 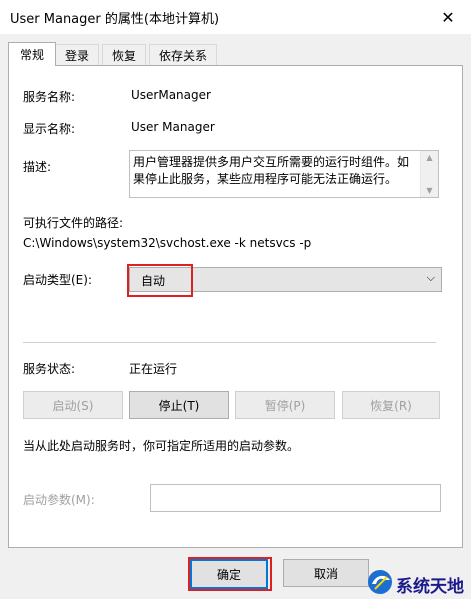 What do you see at coordinates (57, 280) in the screenshot?
I see `startup-type-label: 启动类型(E):` at bounding box center [57, 280].